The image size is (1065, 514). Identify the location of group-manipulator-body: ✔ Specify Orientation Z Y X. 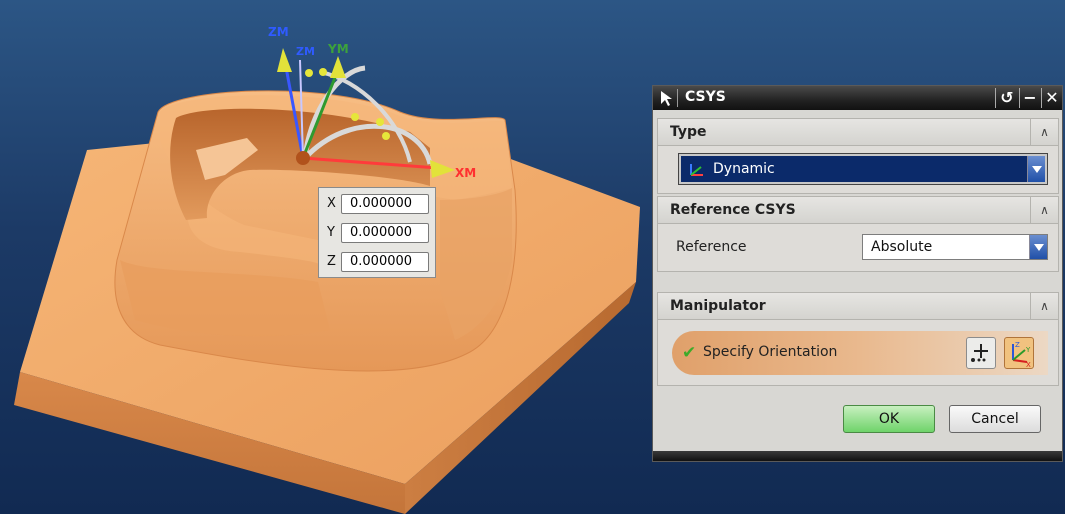
(858, 353).